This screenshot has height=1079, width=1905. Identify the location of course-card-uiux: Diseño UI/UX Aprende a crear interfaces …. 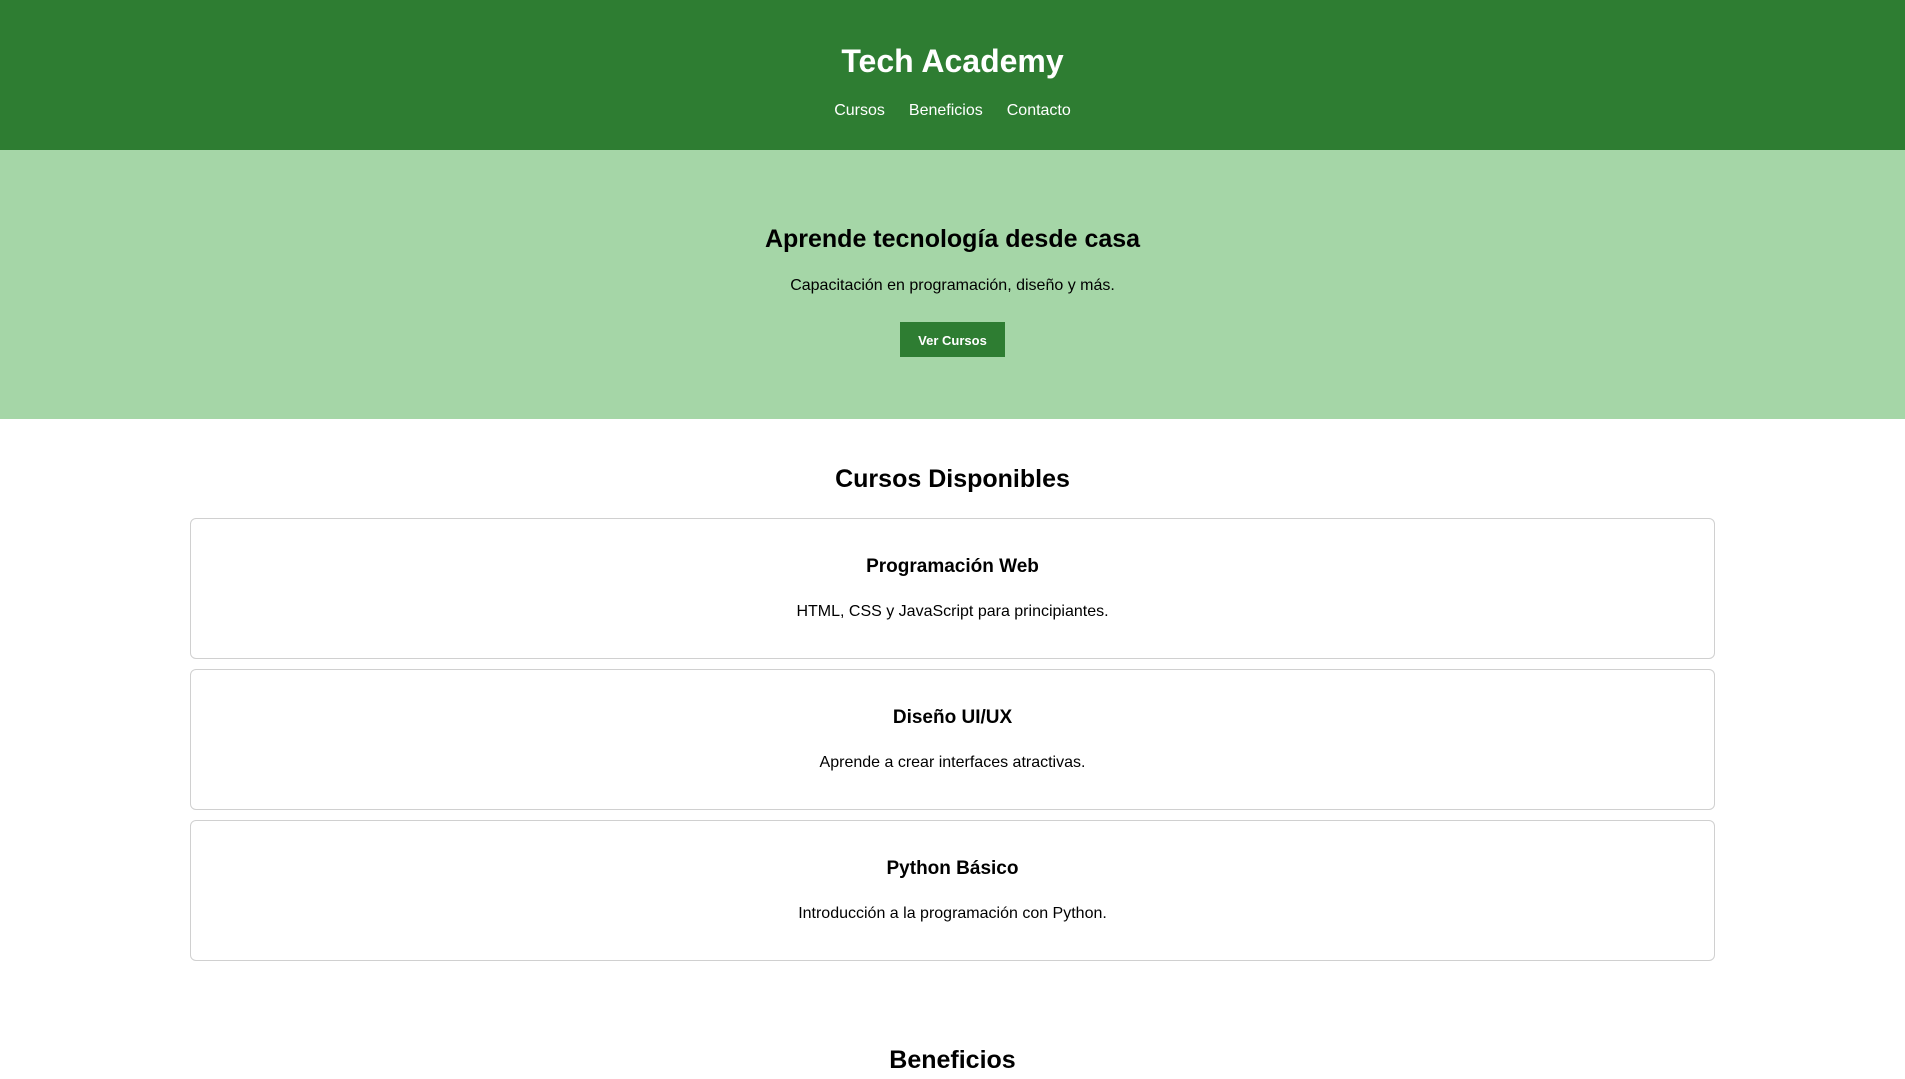
(952, 739).